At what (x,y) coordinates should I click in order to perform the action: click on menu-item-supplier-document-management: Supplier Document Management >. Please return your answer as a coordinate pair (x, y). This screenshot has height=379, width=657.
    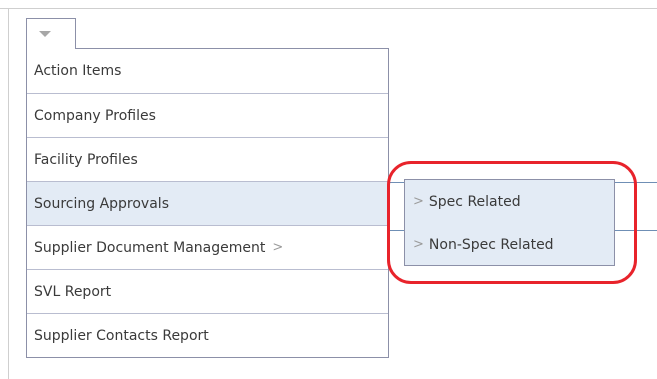
    Looking at the image, I should click on (207, 247).